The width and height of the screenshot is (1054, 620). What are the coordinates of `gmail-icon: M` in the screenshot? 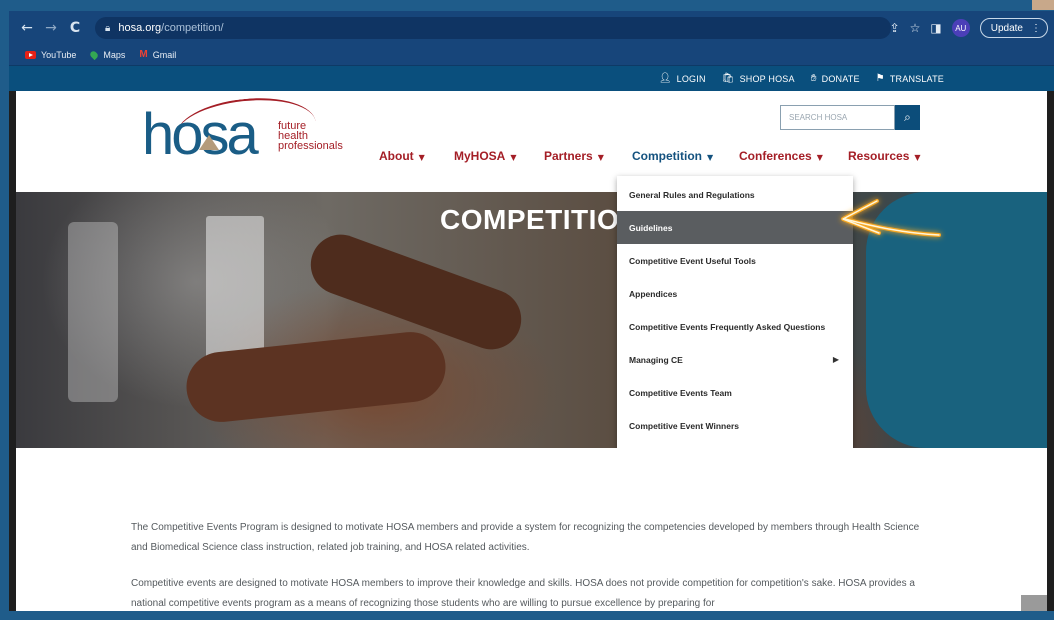 It's located at (143, 54).